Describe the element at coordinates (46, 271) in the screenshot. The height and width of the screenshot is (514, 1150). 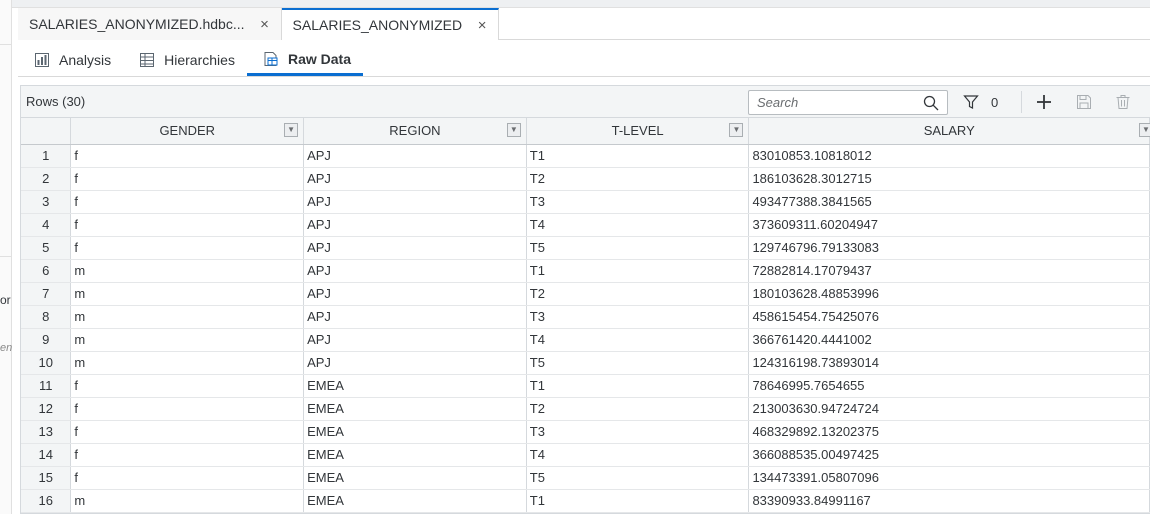
I see `row-number-cell: 6` at that location.